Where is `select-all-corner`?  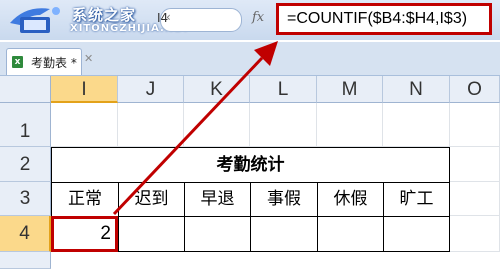 select-all-corner is located at coordinates (25, 89).